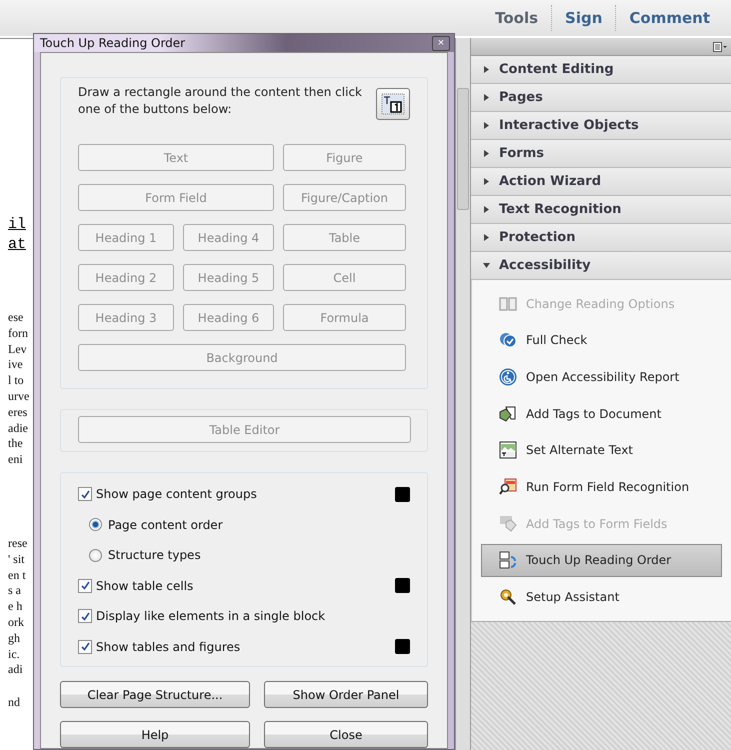 The width and height of the screenshot is (731, 750). Describe the element at coordinates (17, 560) in the screenshot. I see `document-text: ' sit` at that location.